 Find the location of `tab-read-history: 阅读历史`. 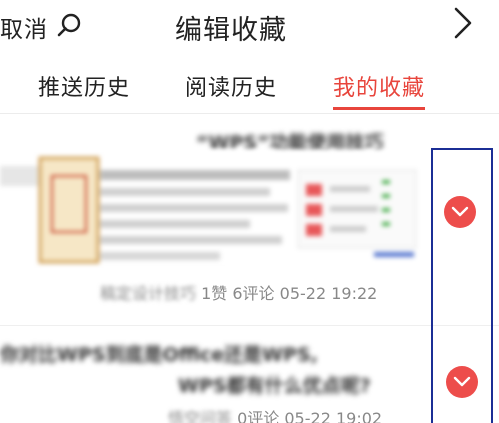

tab-read-history: 阅读历史 is located at coordinates (231, 86).